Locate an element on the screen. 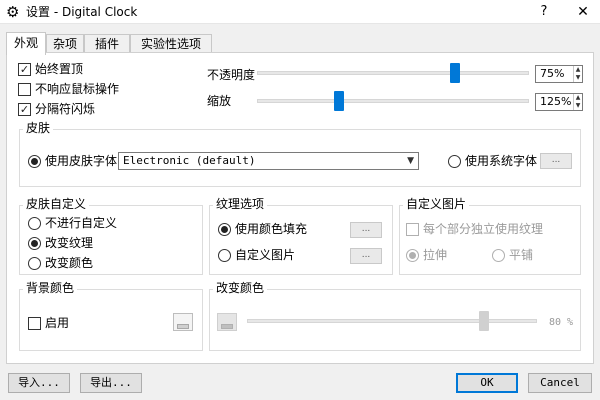  always-on-top-label: 始终置顶 is located at coordinates (59, 69).